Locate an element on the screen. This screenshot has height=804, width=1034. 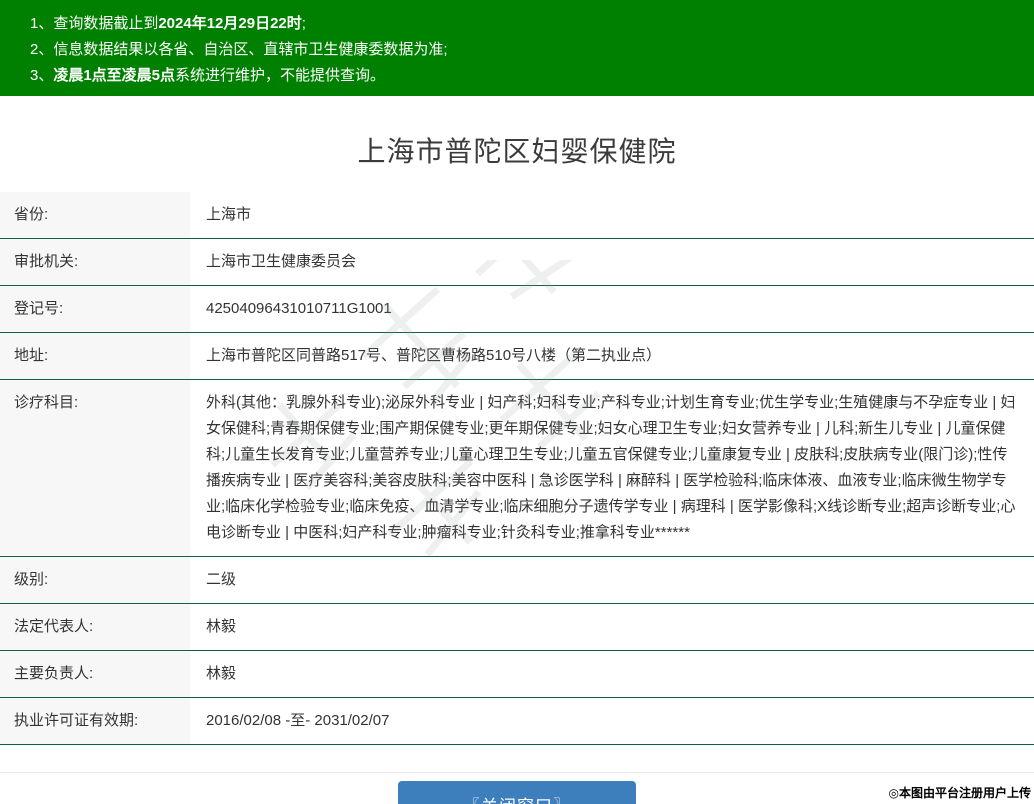
table-row: 审批机关: 上海市卫生健康委员会 is located at coordinates (517, 262).